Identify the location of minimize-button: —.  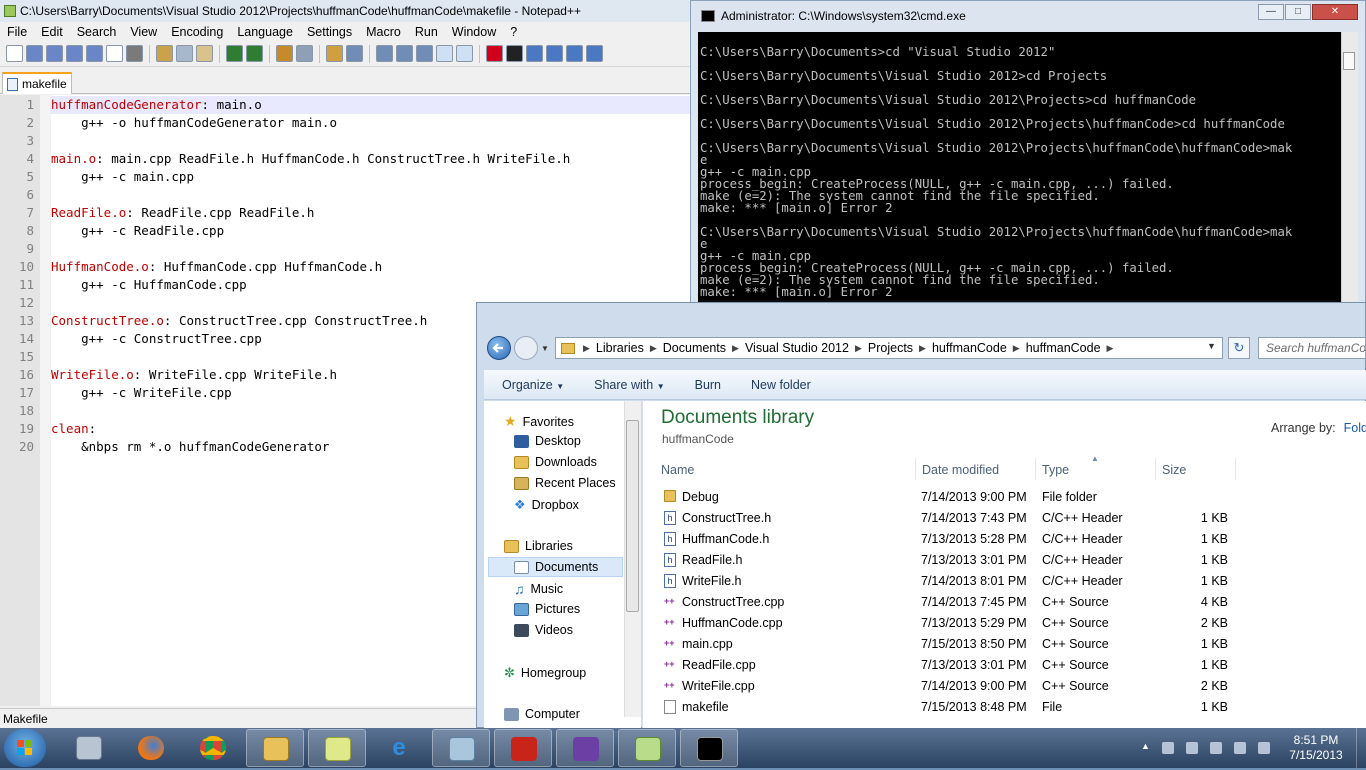
(1271, 12).